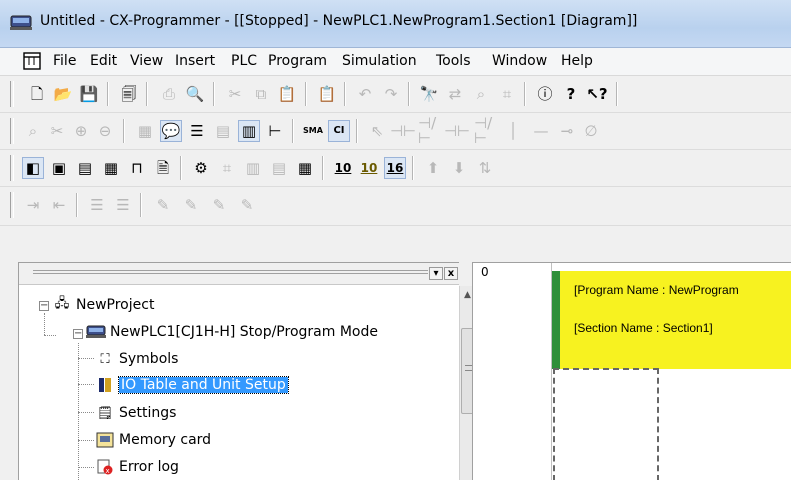  Describe the element at coordinates (313, 131) in the screenshot. I see `sma-icon: SMA` at that location.